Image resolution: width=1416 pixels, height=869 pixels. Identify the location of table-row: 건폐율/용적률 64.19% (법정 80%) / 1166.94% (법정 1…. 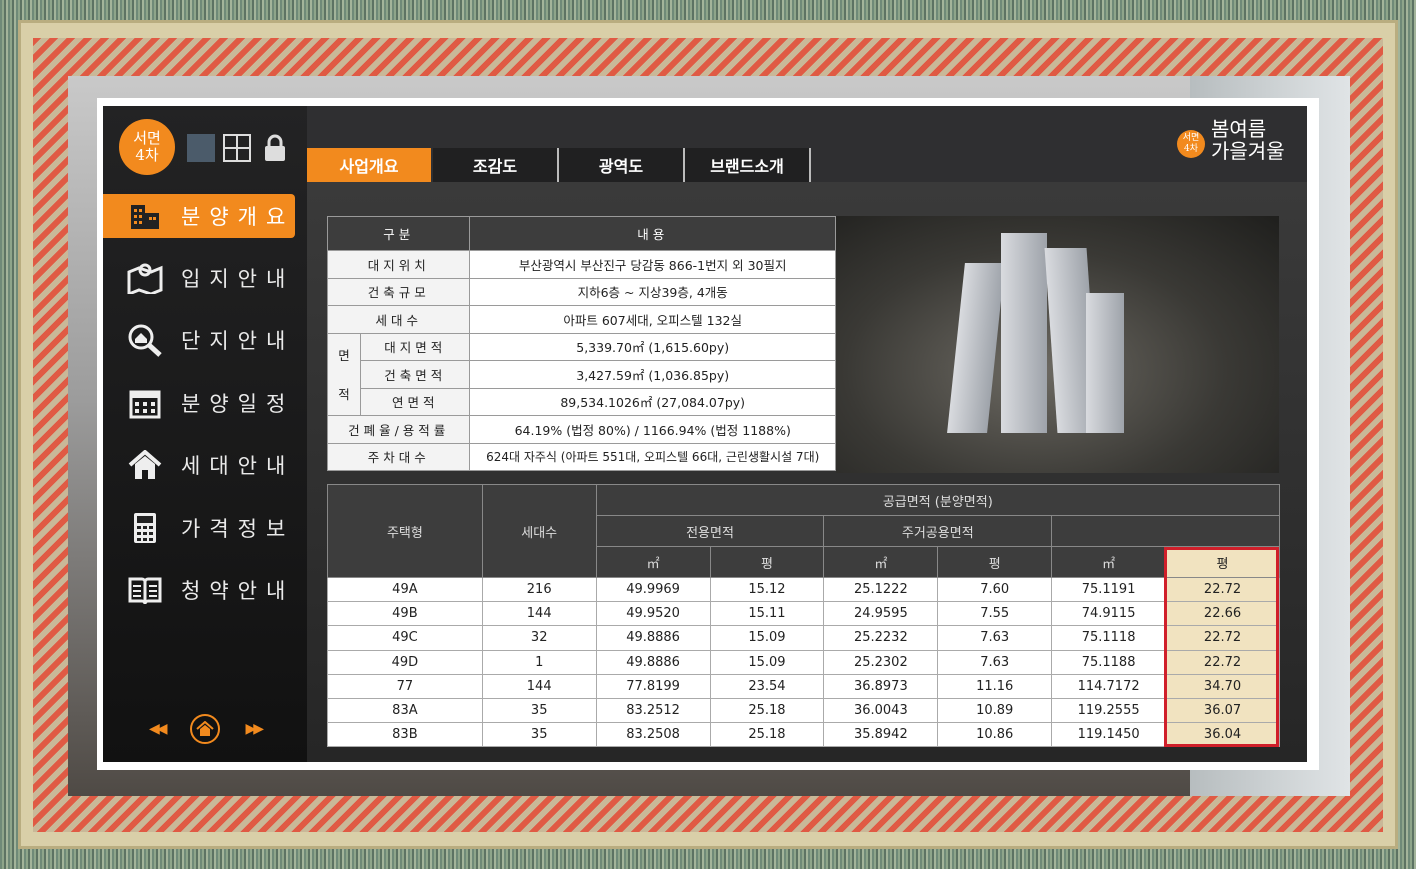
(581, 429).